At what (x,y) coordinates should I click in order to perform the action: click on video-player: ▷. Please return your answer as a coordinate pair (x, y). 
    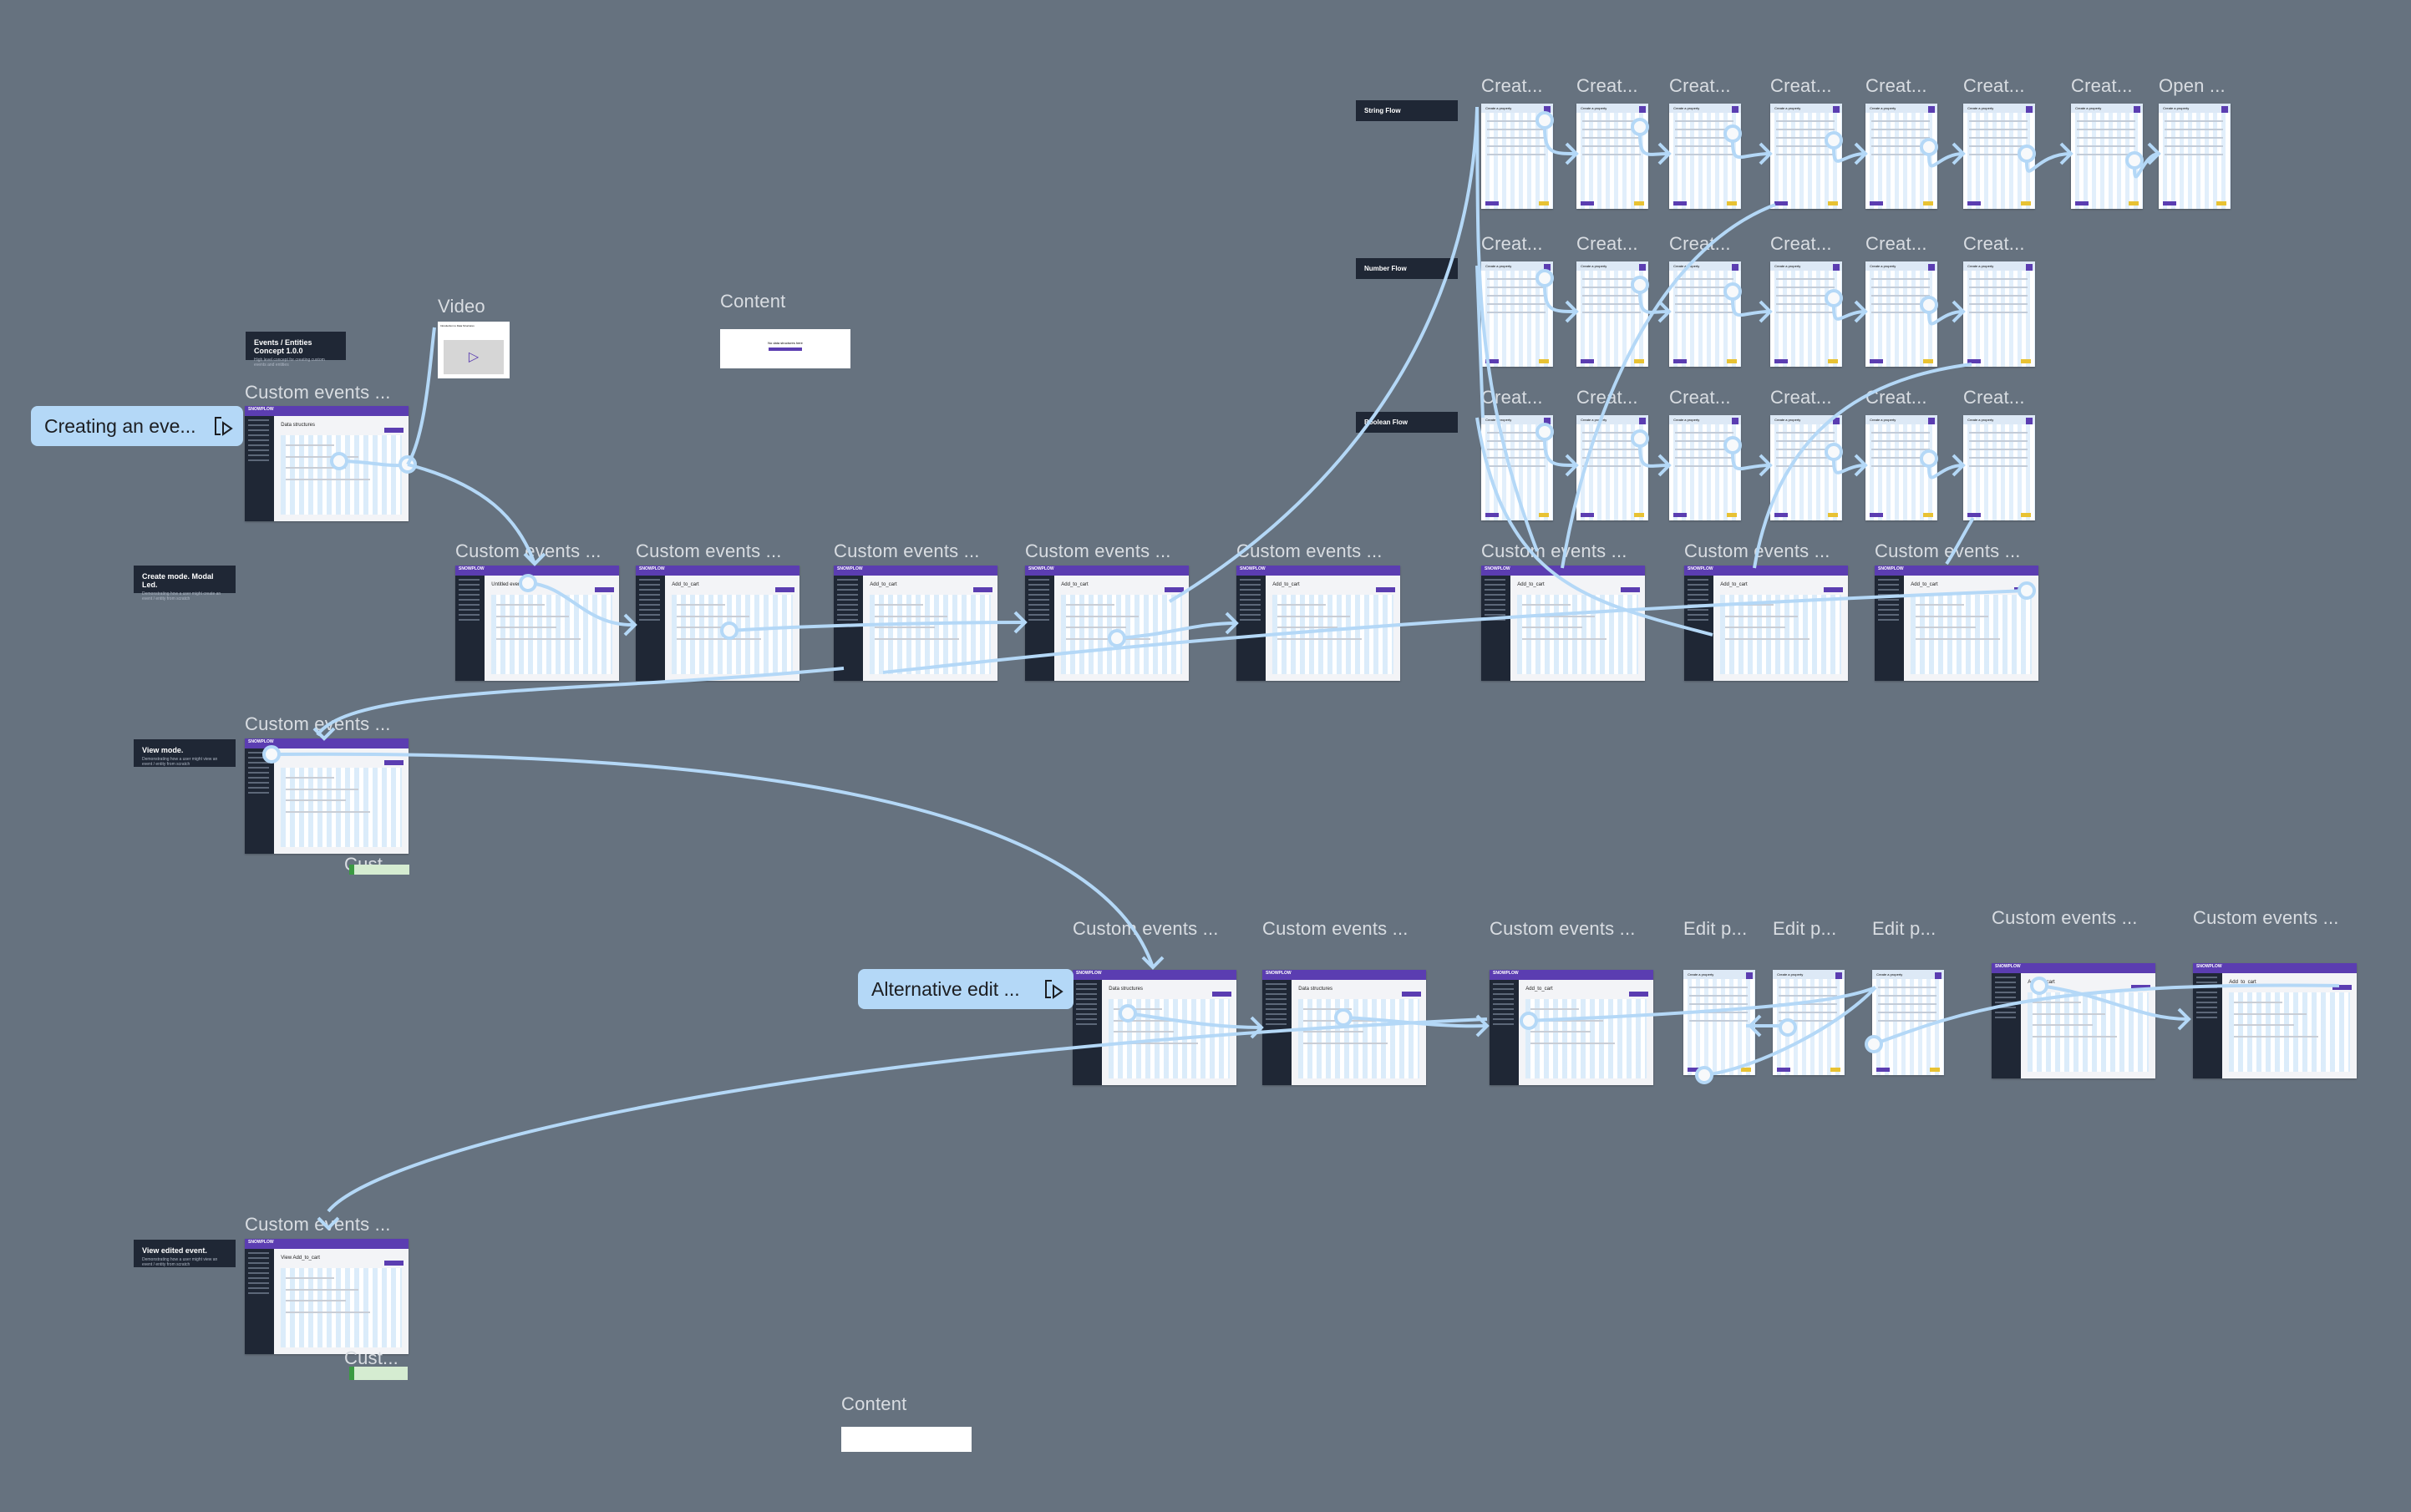
    Looking at the image, I should click on (474, 356).